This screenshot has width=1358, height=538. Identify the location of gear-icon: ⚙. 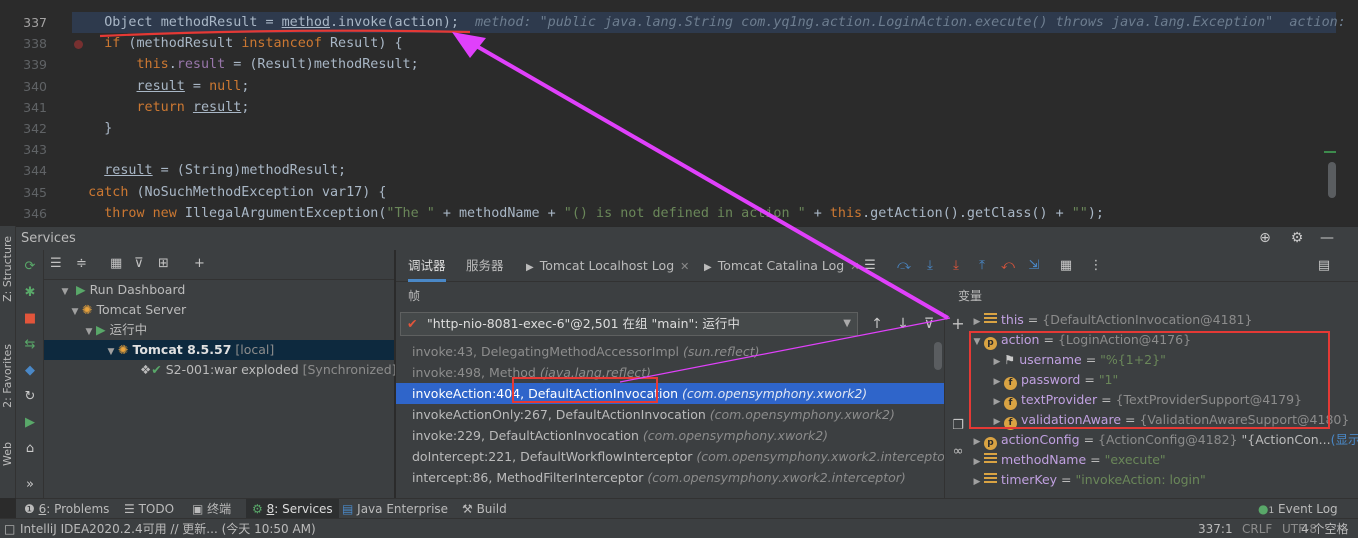
(1297, 238).